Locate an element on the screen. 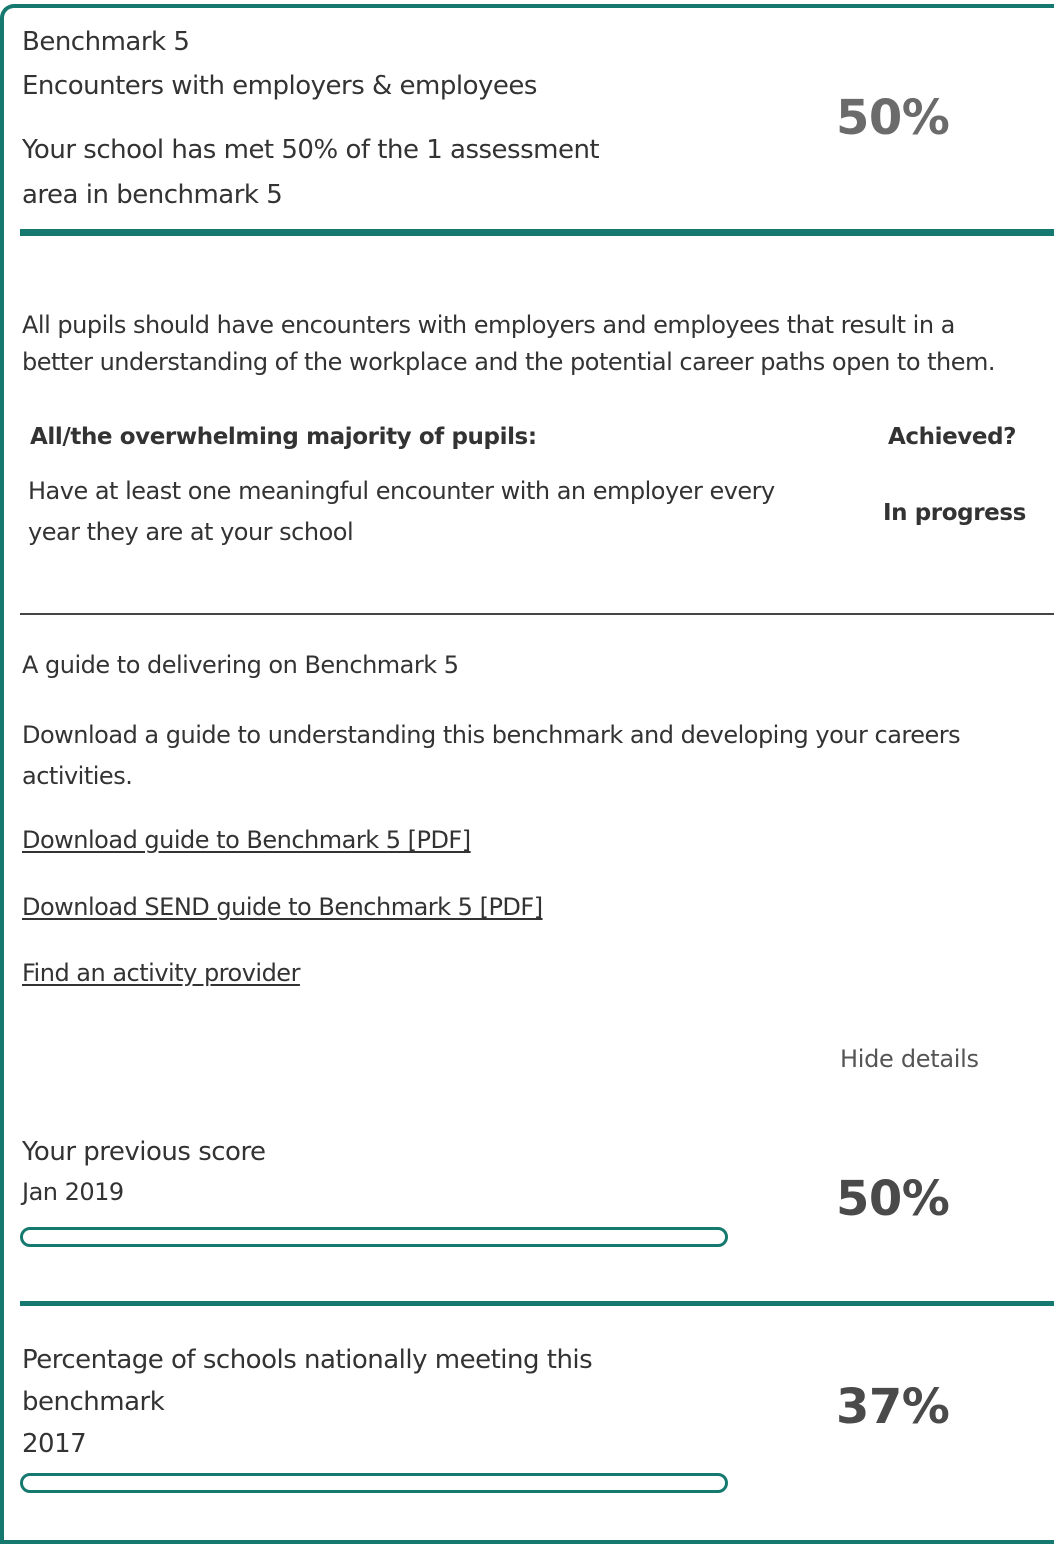 This screenshot has height=1544, width=1054. guide-text-line-2: activities. is located at coordinates (77, 776).